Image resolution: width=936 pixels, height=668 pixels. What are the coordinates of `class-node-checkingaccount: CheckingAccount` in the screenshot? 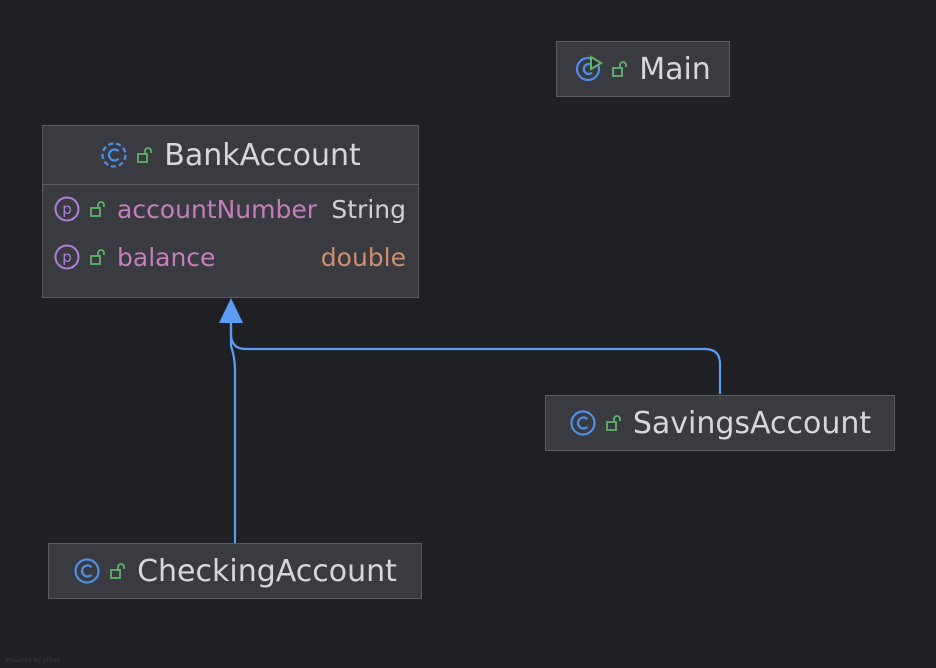 It's located at (235, 571).